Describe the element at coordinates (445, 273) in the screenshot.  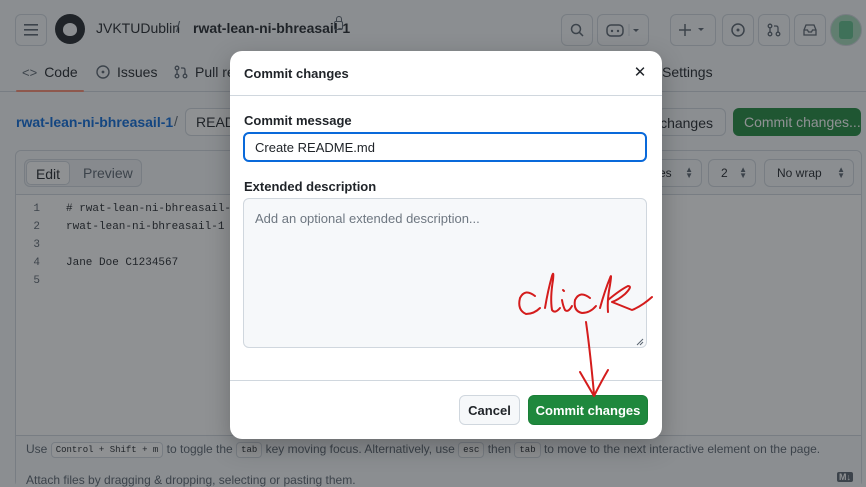
I see `extended-description-textarea` at that location.